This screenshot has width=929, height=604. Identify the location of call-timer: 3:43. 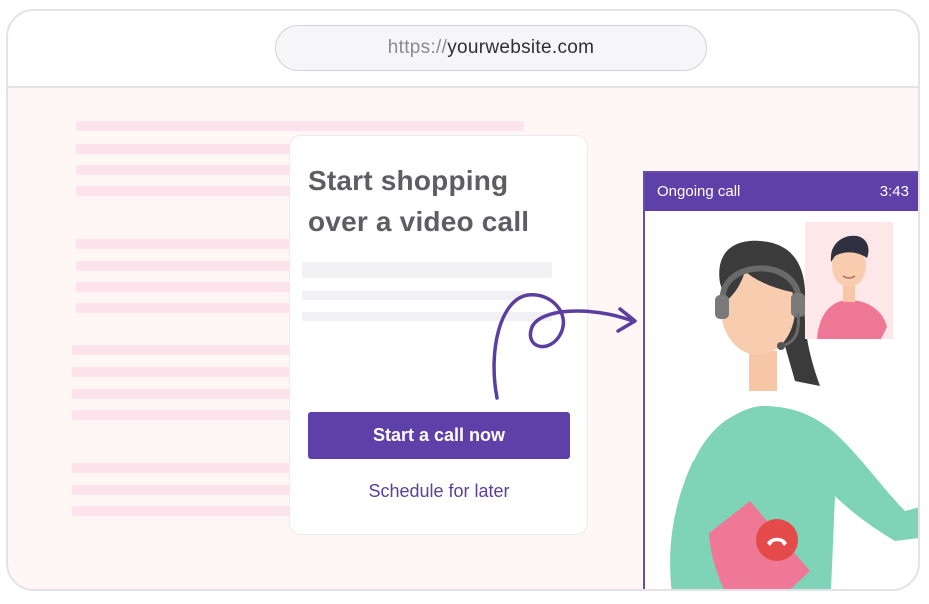
(894, 191).